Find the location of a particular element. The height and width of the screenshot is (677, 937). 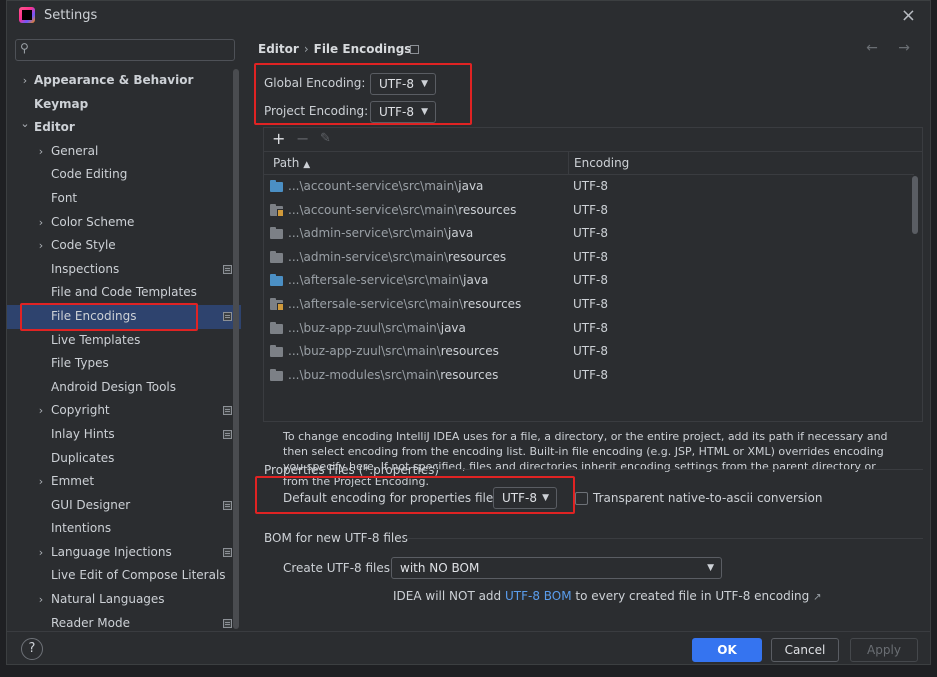

transparent-conversion-label: Transparent native-to-ascii conversion is located at coordinates (707, 498).